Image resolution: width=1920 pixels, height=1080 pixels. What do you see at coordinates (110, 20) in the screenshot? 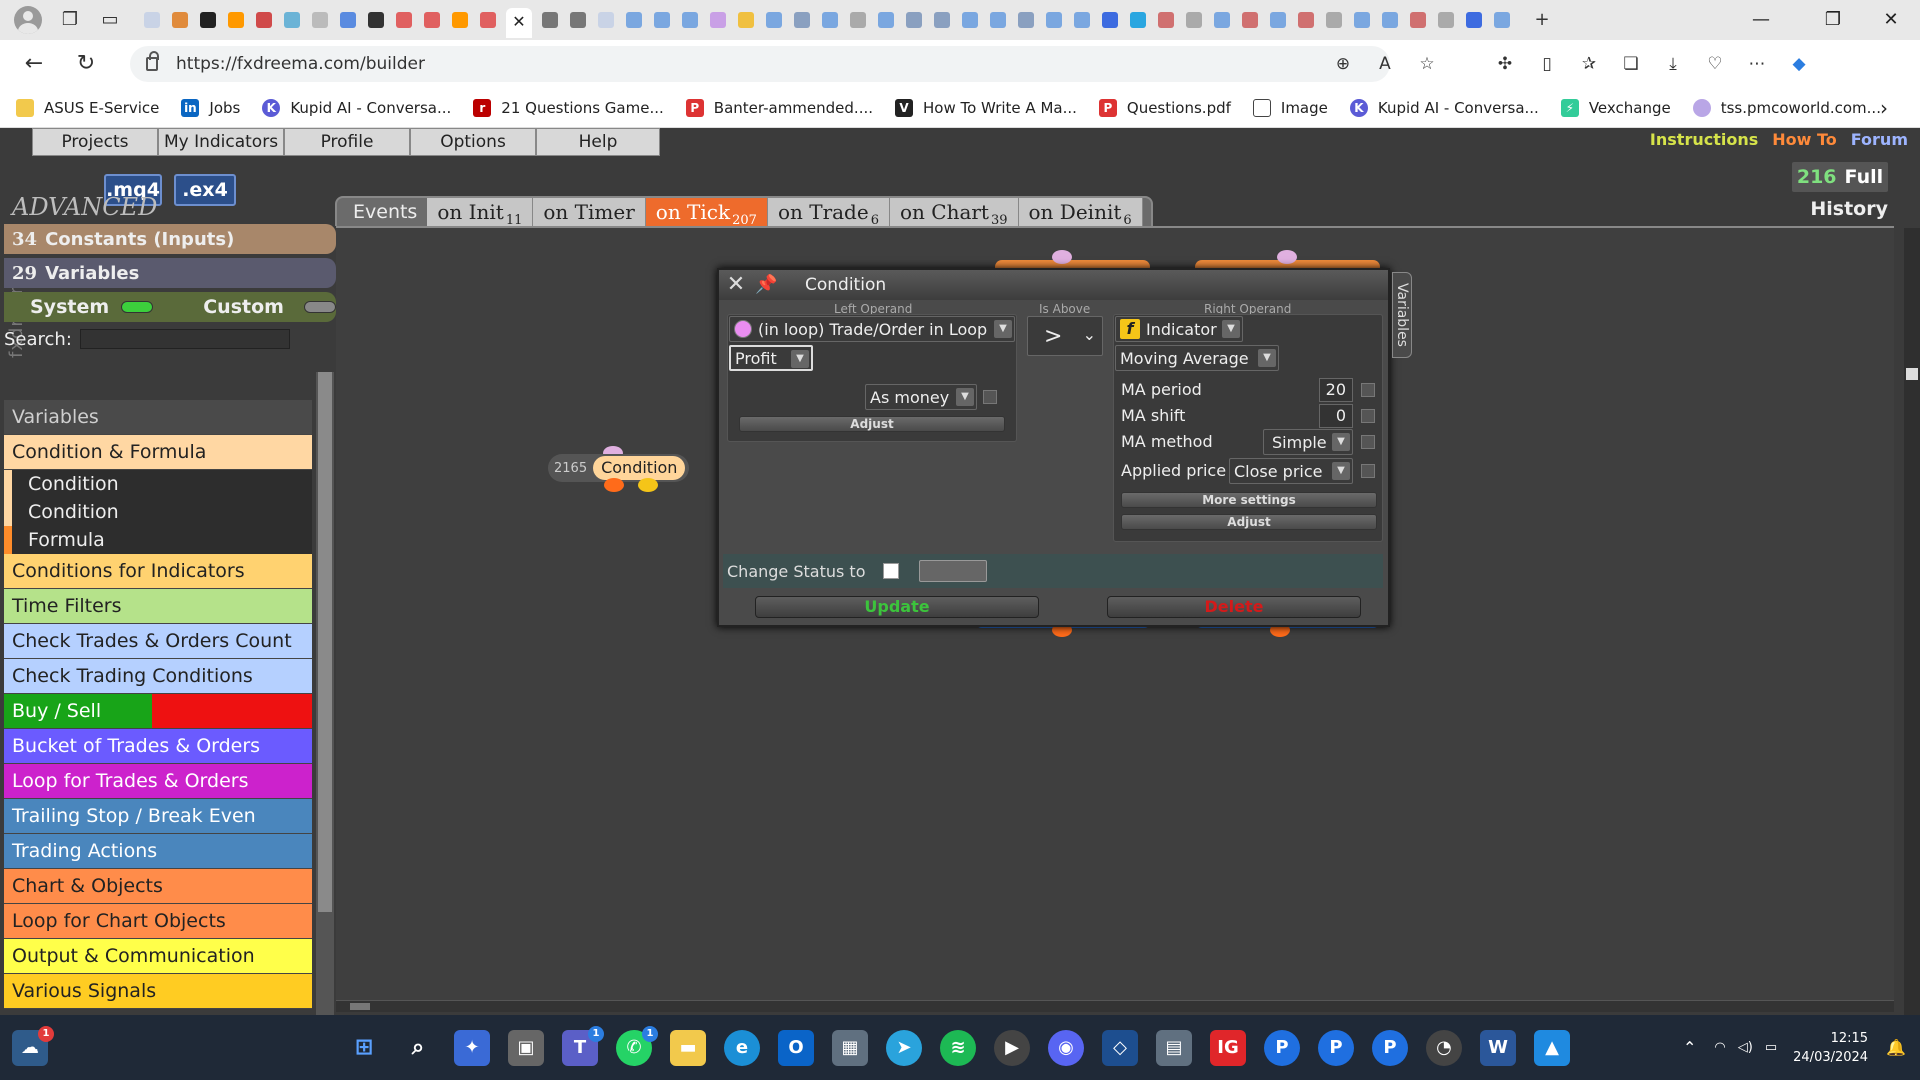
I see `tab-actions-icon: ▭` at bounding box center [110, 20].